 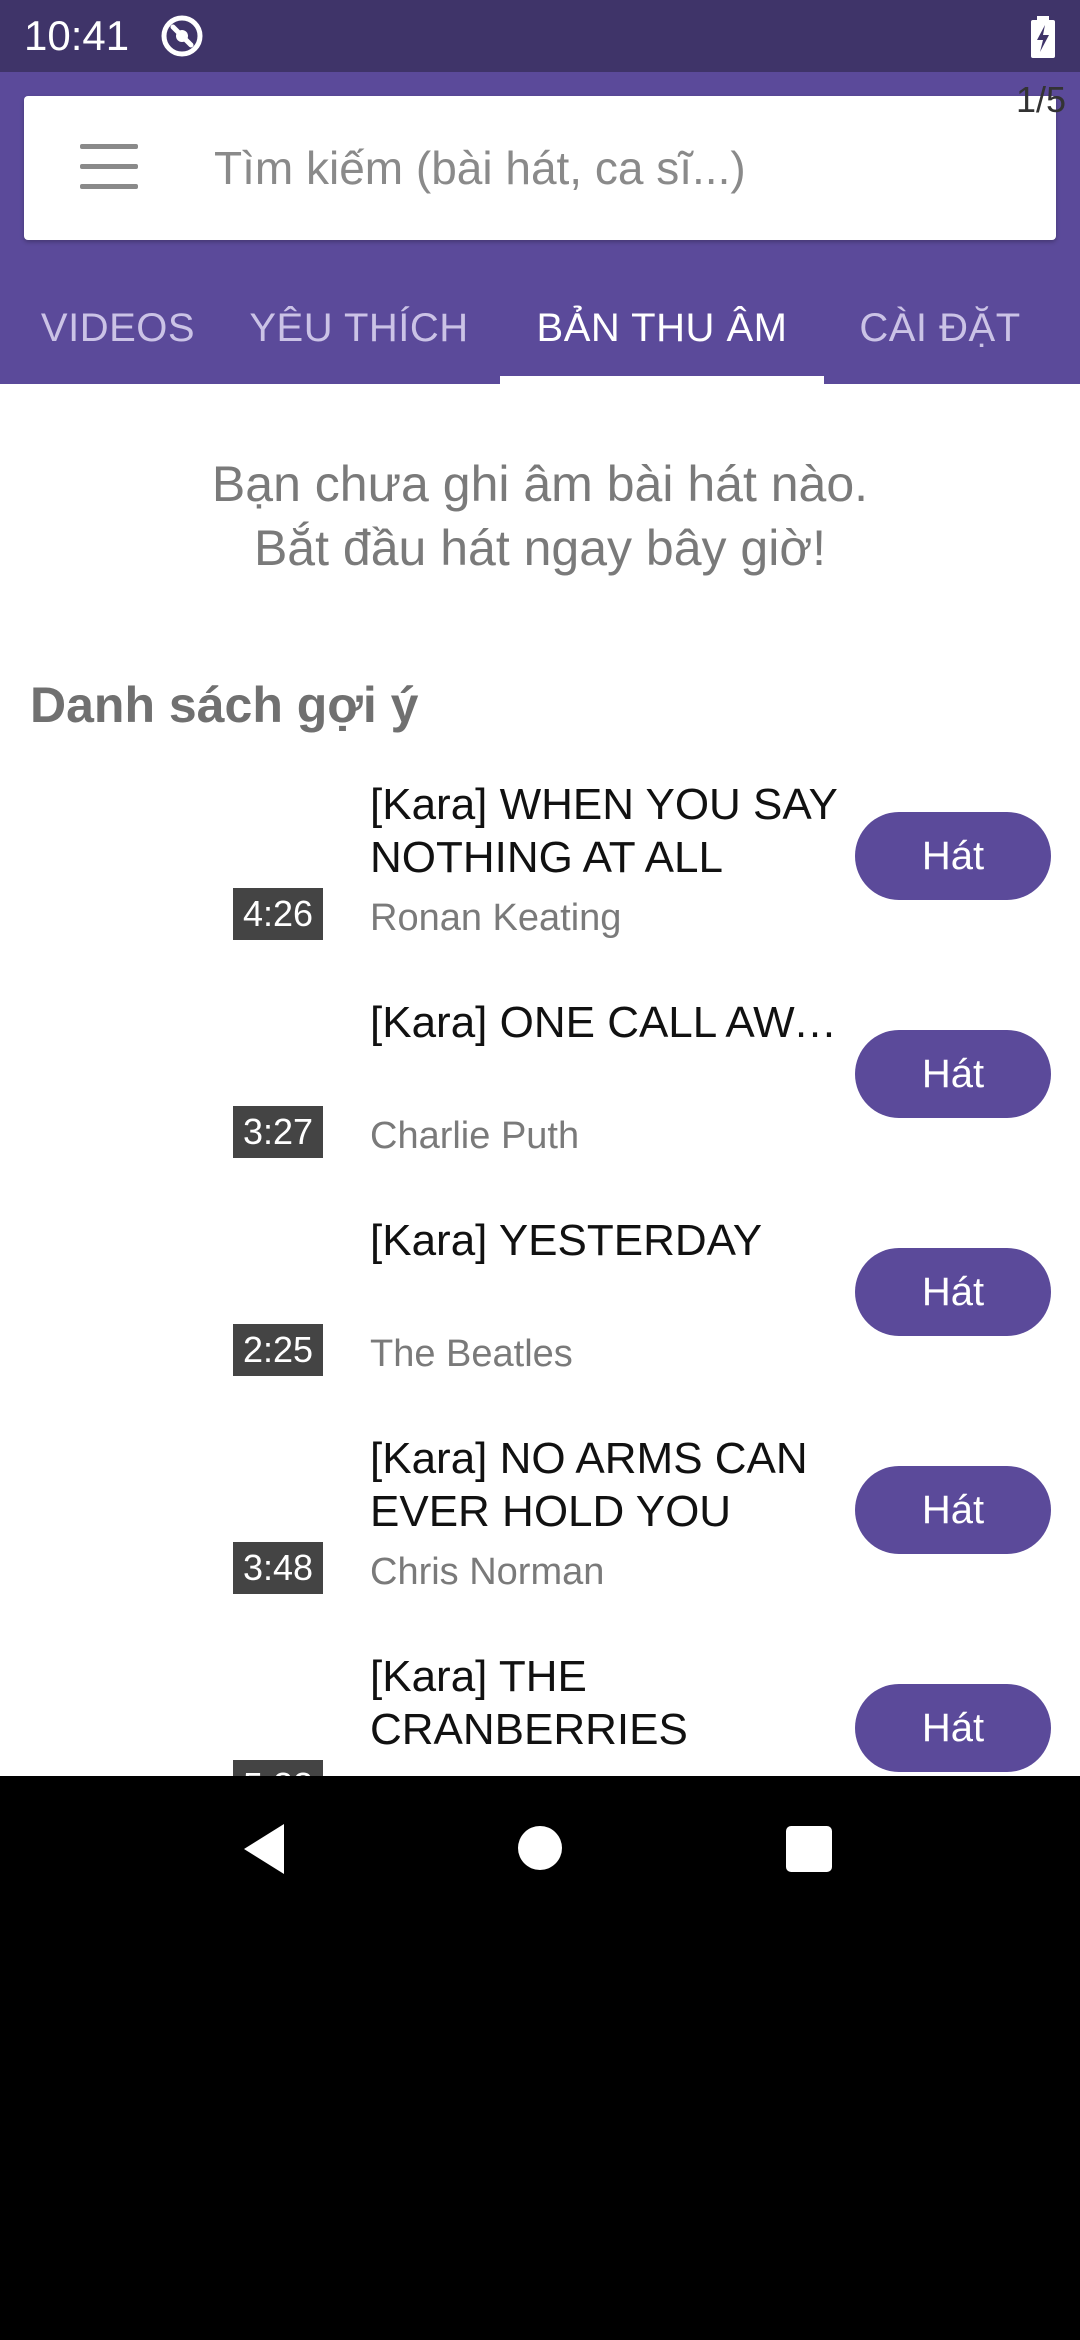 I want to click on song-duration: 4:26, so click(x=278, y=914).